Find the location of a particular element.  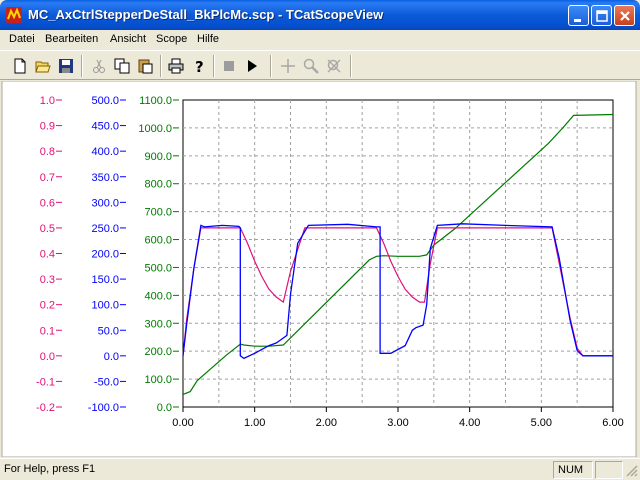

y-tick-label: -50.0 is located at coordinates (106, 382).